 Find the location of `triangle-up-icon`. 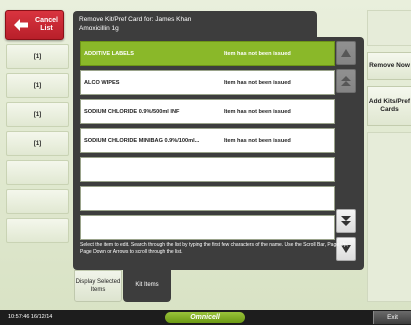

triangle-up-icon is located at coordinates (346, 53).